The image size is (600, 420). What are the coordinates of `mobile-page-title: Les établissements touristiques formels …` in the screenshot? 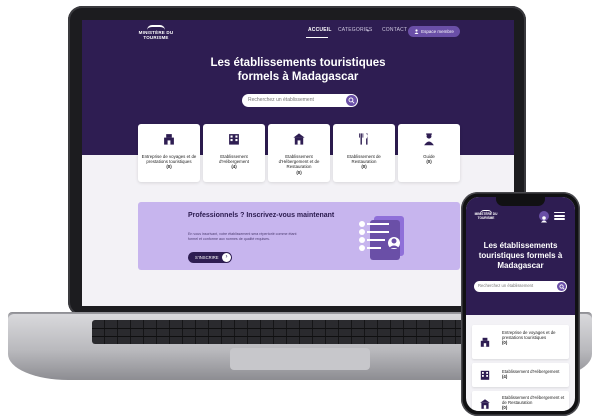 It's located at (520, 255).